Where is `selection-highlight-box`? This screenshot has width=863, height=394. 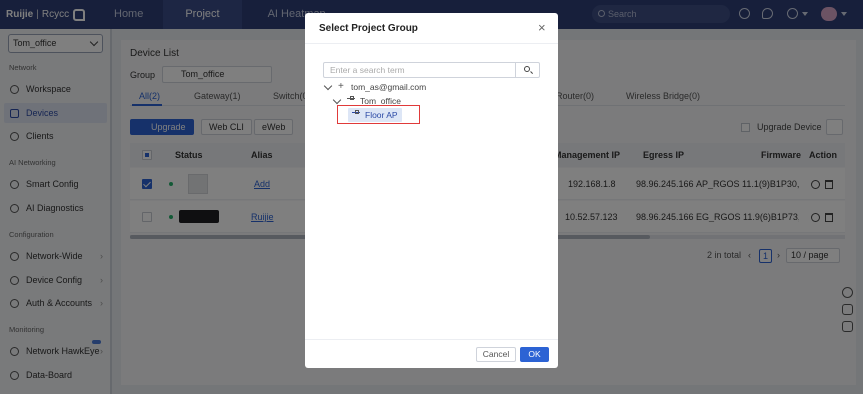
selection-highlight-box is located at coordinates (378, 114).